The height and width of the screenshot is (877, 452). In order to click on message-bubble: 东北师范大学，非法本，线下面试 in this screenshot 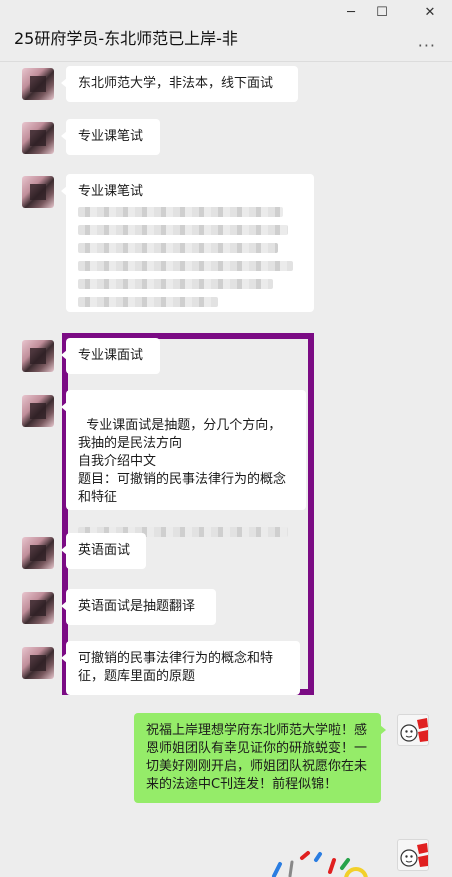, I will do `click(179, 84)`.